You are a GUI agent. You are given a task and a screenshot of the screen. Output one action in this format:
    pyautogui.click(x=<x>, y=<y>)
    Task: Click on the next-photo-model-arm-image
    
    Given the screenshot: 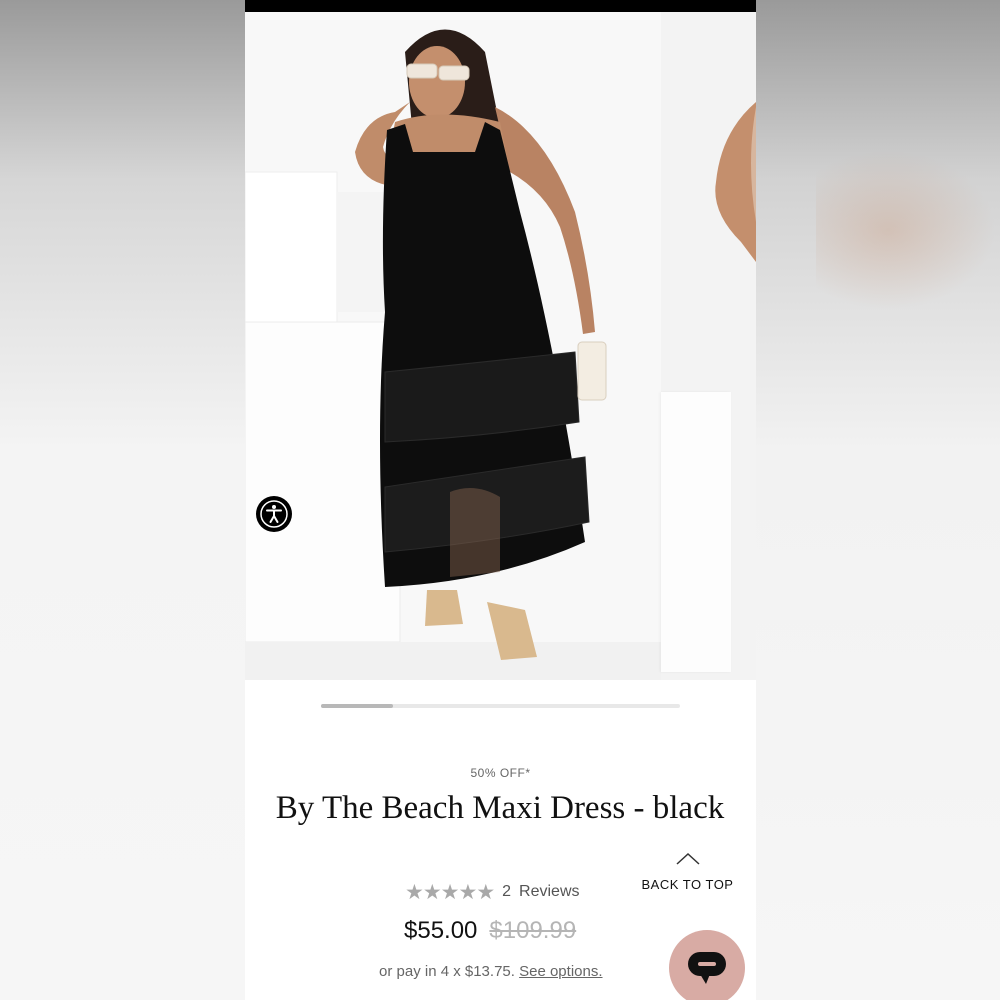 What is the action you would take?
    pyautogui.click(x=735, y=182)
    